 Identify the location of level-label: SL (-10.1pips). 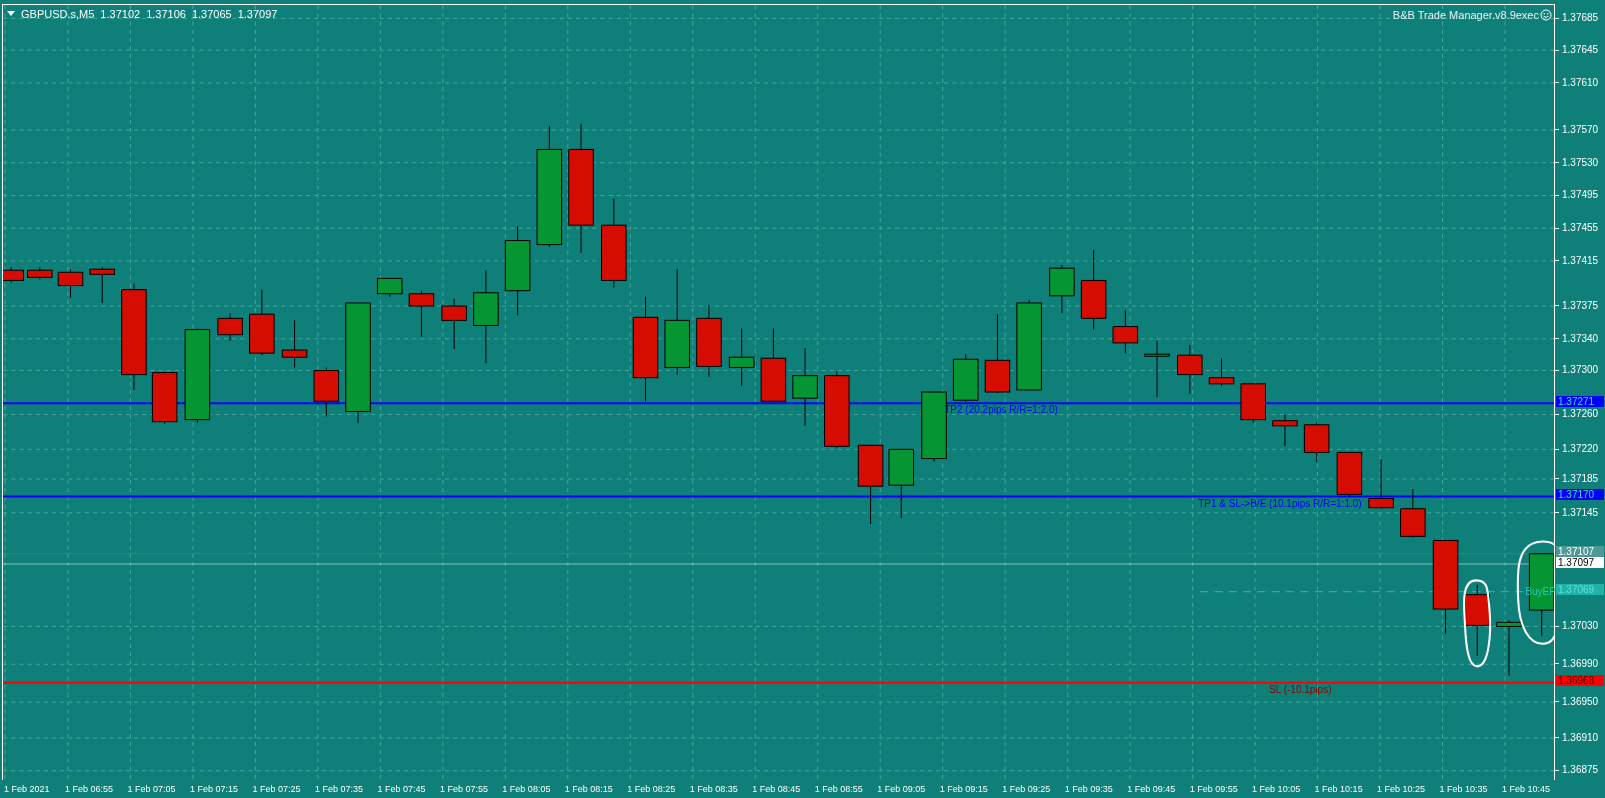
(1300, 690).